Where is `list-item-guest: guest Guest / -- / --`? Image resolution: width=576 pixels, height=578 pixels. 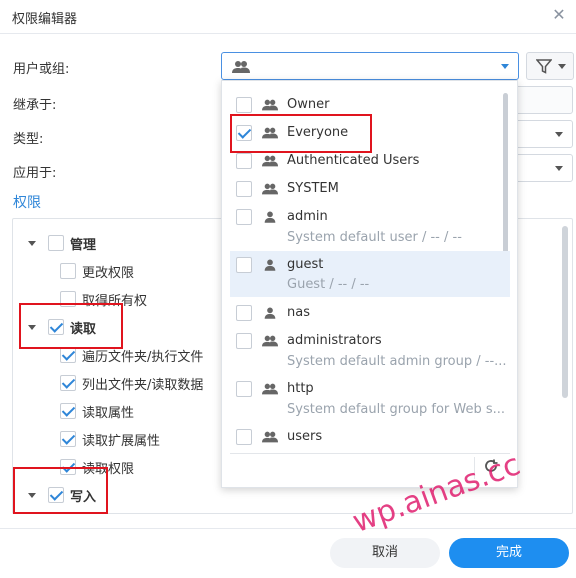
list-item-guest: guest Guest / -- / -- is located at coordinates (370, 274).